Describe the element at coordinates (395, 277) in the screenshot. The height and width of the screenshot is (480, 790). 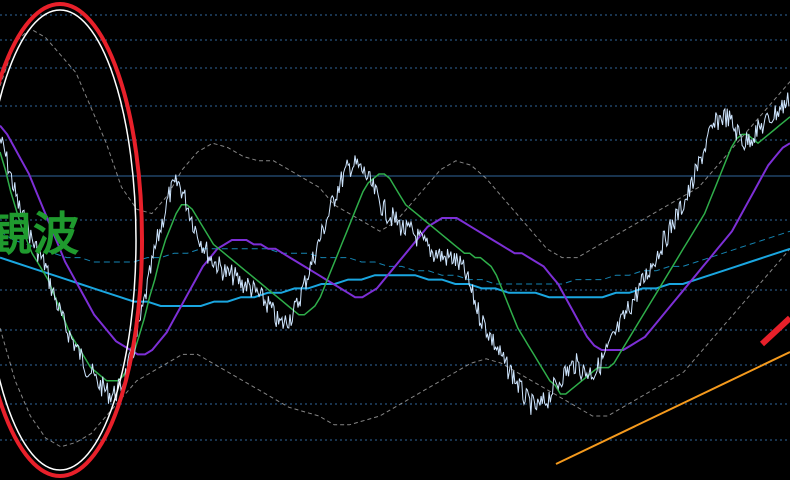
I see `ma-slow-line` at that location.